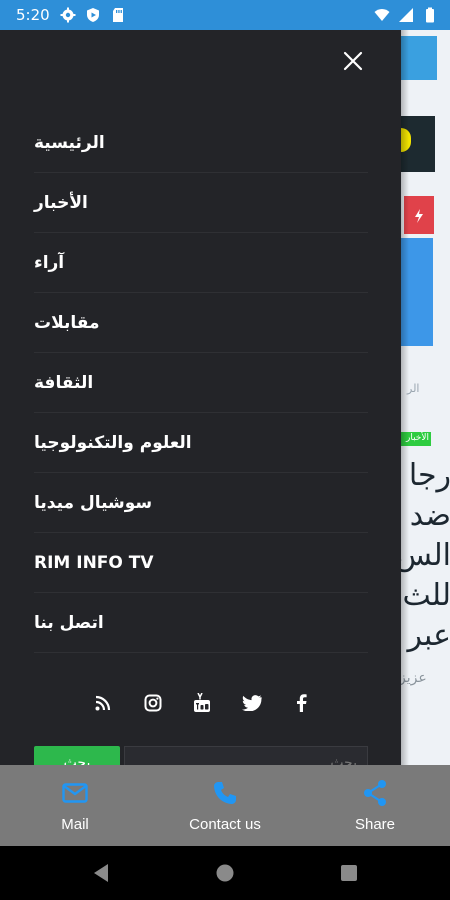  I want to click on menu-item-science-tech: العلوم والتكنولوجيا, so click(201, 443).